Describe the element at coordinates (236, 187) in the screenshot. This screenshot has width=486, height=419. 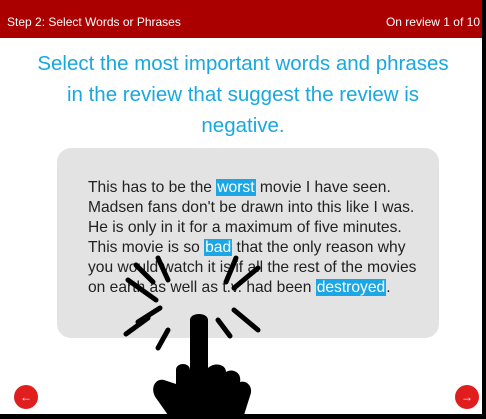
I see `highlighted-phrase: worst` at that location.